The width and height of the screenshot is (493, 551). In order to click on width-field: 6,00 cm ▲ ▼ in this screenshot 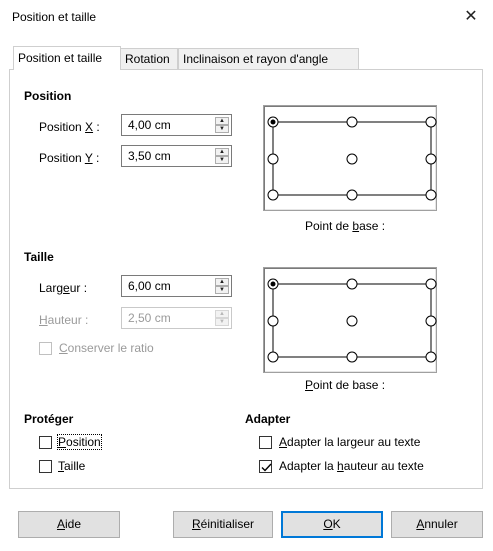, I will do `click(176, 286)`.